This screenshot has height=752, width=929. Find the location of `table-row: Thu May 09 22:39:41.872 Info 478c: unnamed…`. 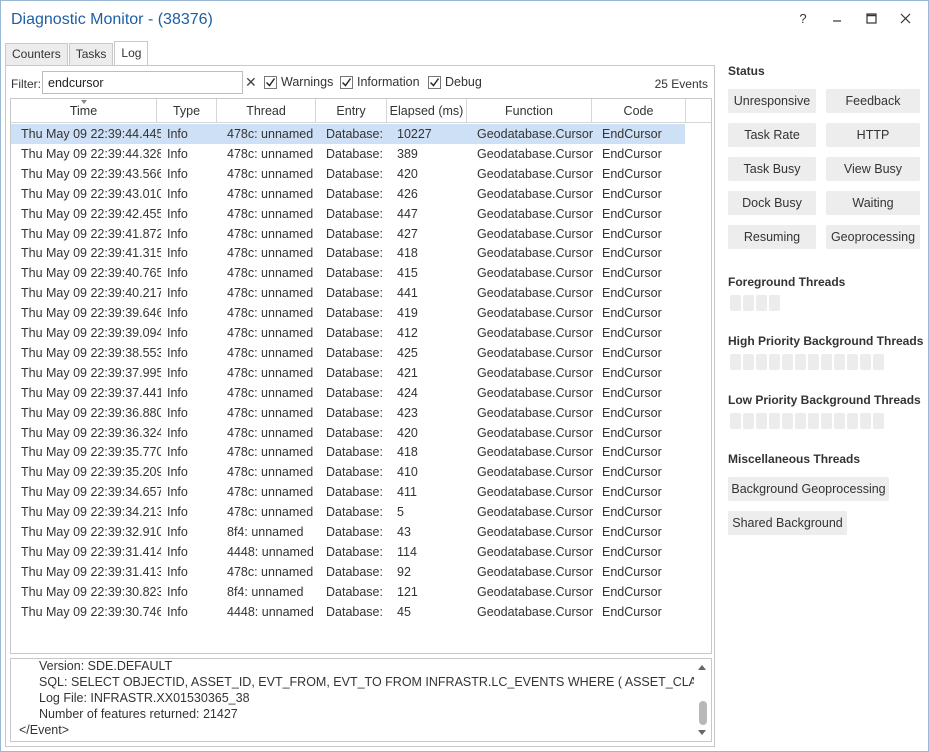

table-row: Thu May 09 22:39:41.872 Info 478c: unnamed… is located at coordinates (348, 234).